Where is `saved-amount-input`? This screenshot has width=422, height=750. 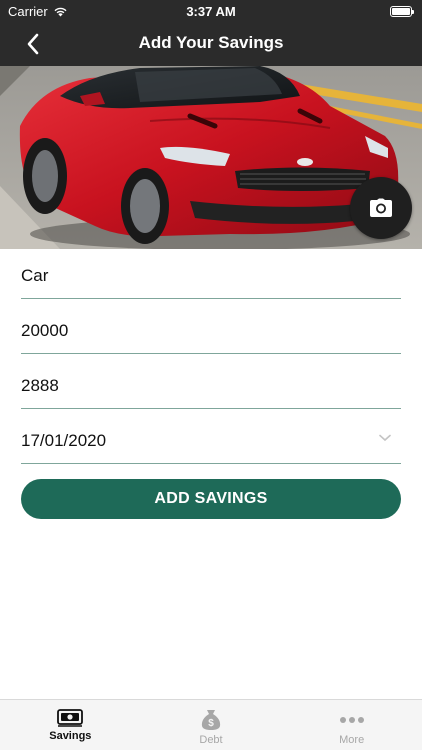 saved-amount-input is located at coordinates (211, 385).